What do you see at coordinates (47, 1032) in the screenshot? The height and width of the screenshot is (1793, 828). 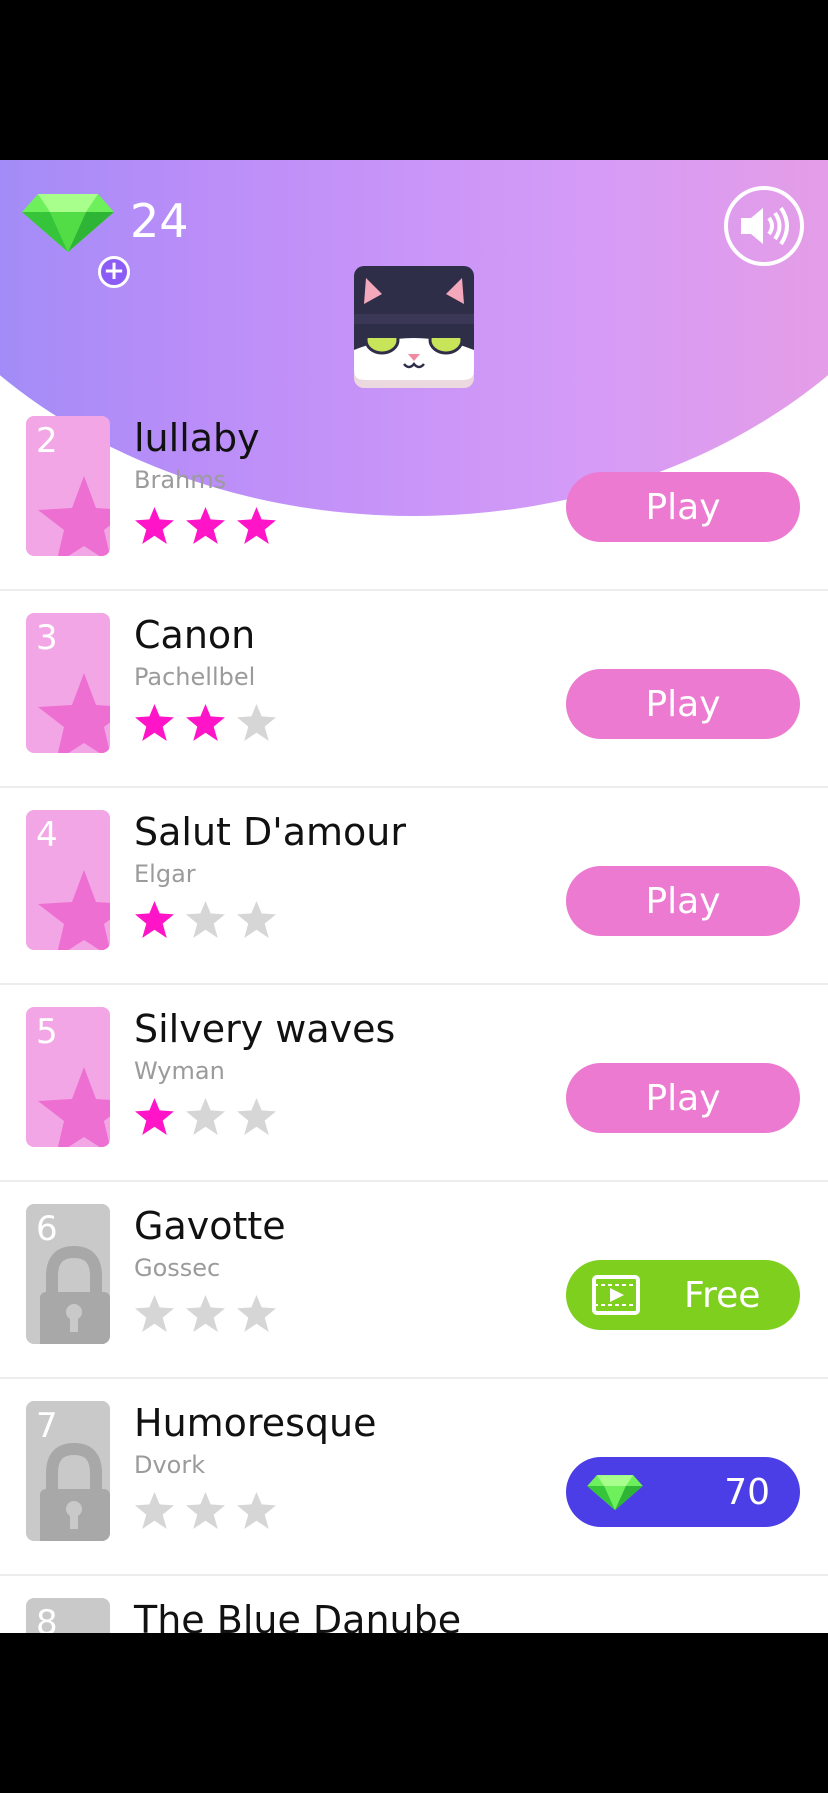 I see `song-number: 5` at bounding box center [47, 1032].